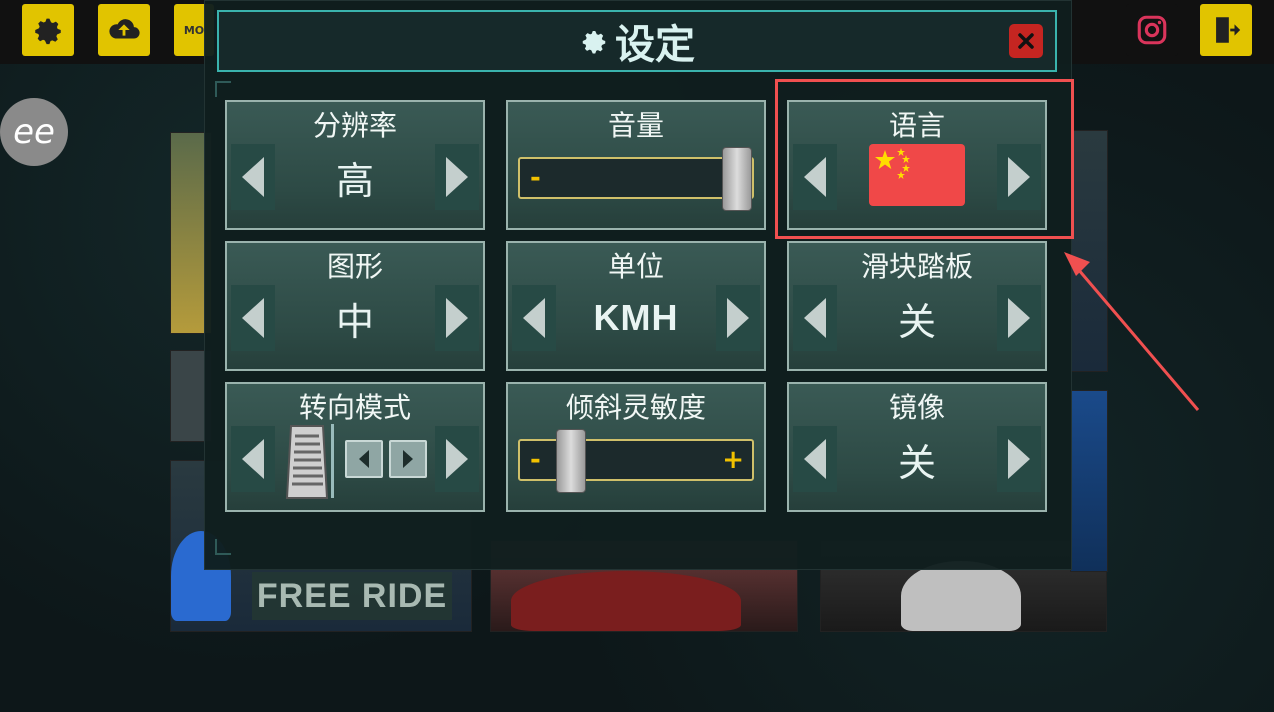 This screenshot has height=712, width=1274. I want to click on volume-tile: 音量 - +, so click(636, 165).